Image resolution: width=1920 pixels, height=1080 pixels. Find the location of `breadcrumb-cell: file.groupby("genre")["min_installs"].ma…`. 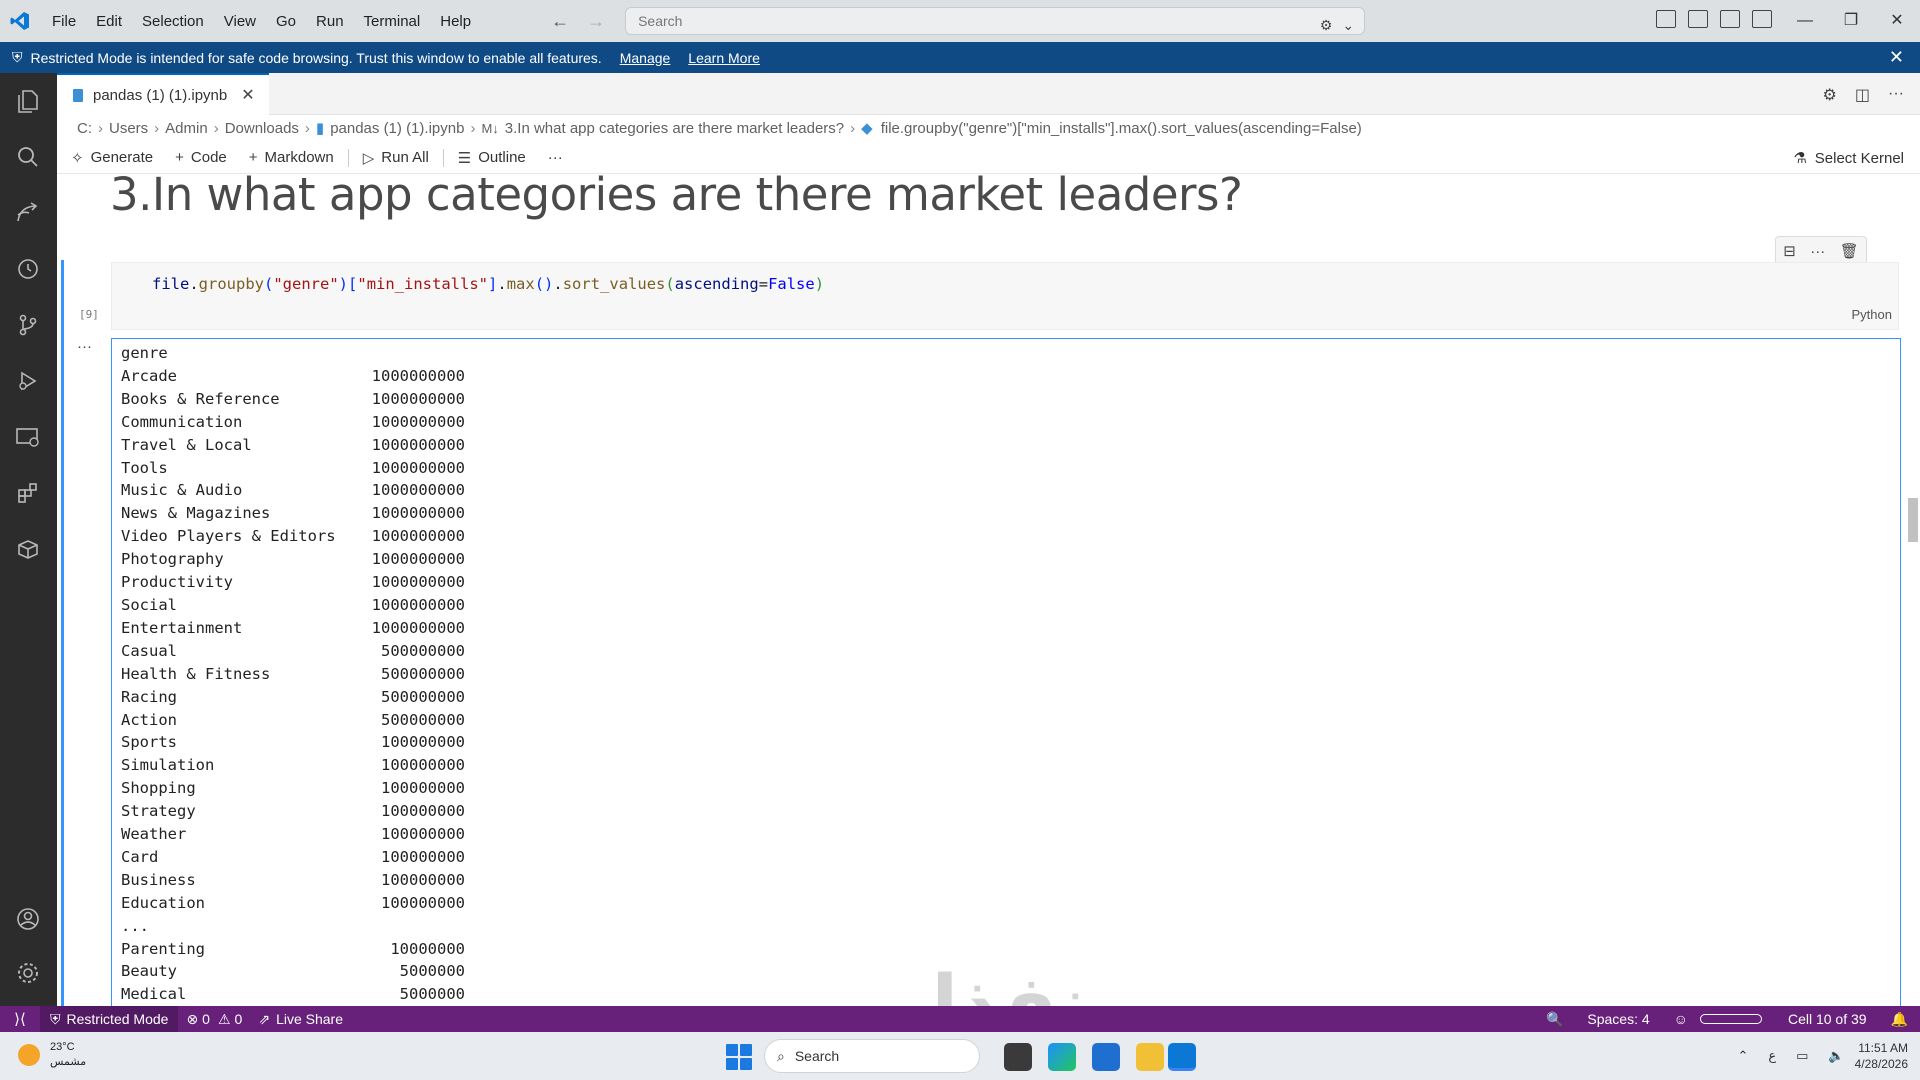

breadcrumb-cell: file.groupby("genre")["min_installs"].ma… is located at coordinates (1121, 128).